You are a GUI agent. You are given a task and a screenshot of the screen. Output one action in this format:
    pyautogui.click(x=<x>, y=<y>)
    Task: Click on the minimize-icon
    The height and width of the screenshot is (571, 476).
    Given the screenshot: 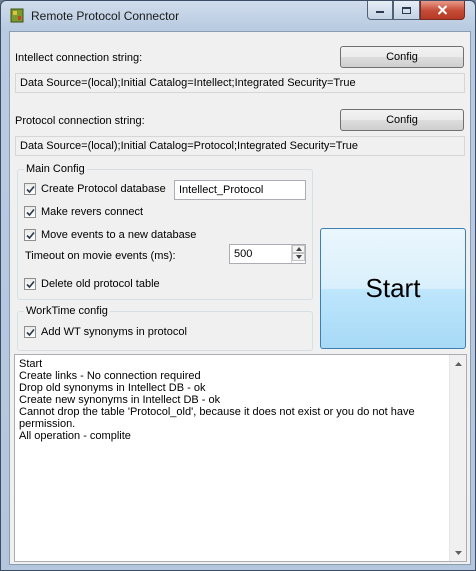 What is the action you would take?
    pyautogui.click(x=380, y=12)
    